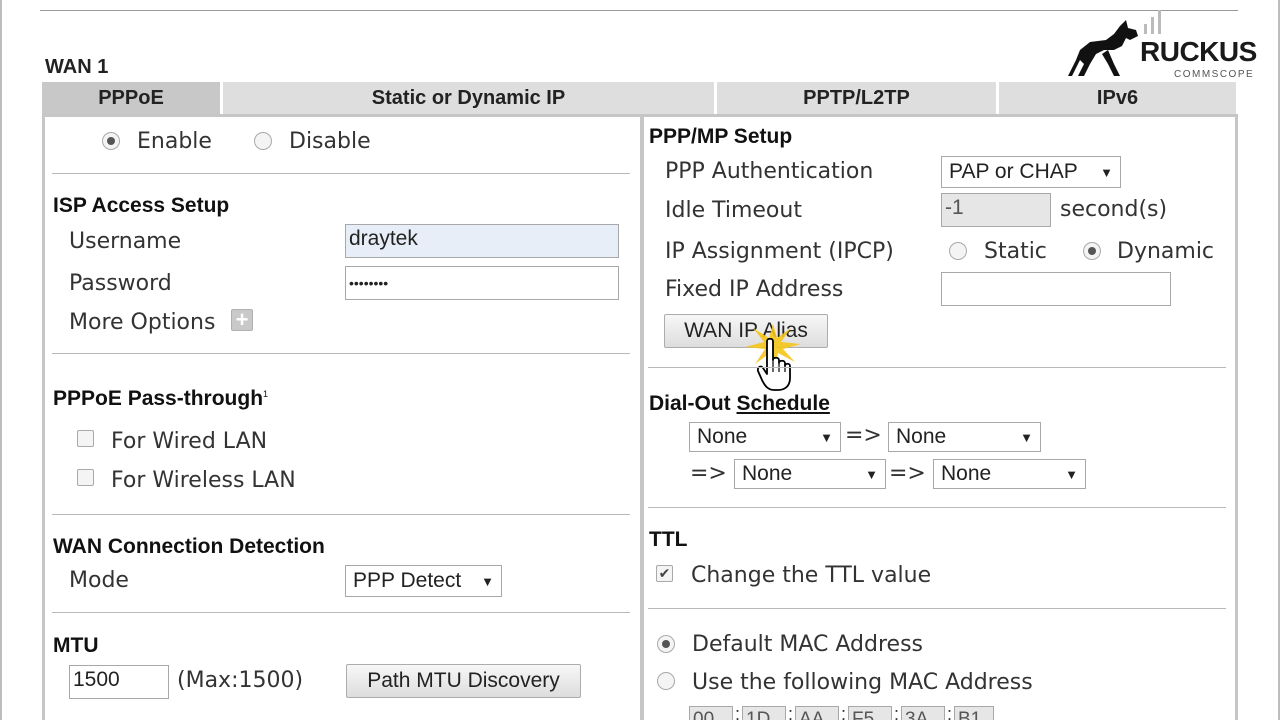 The image size is (1280, 720). I want to click on ttl-title: TTL, so click(668, 539).